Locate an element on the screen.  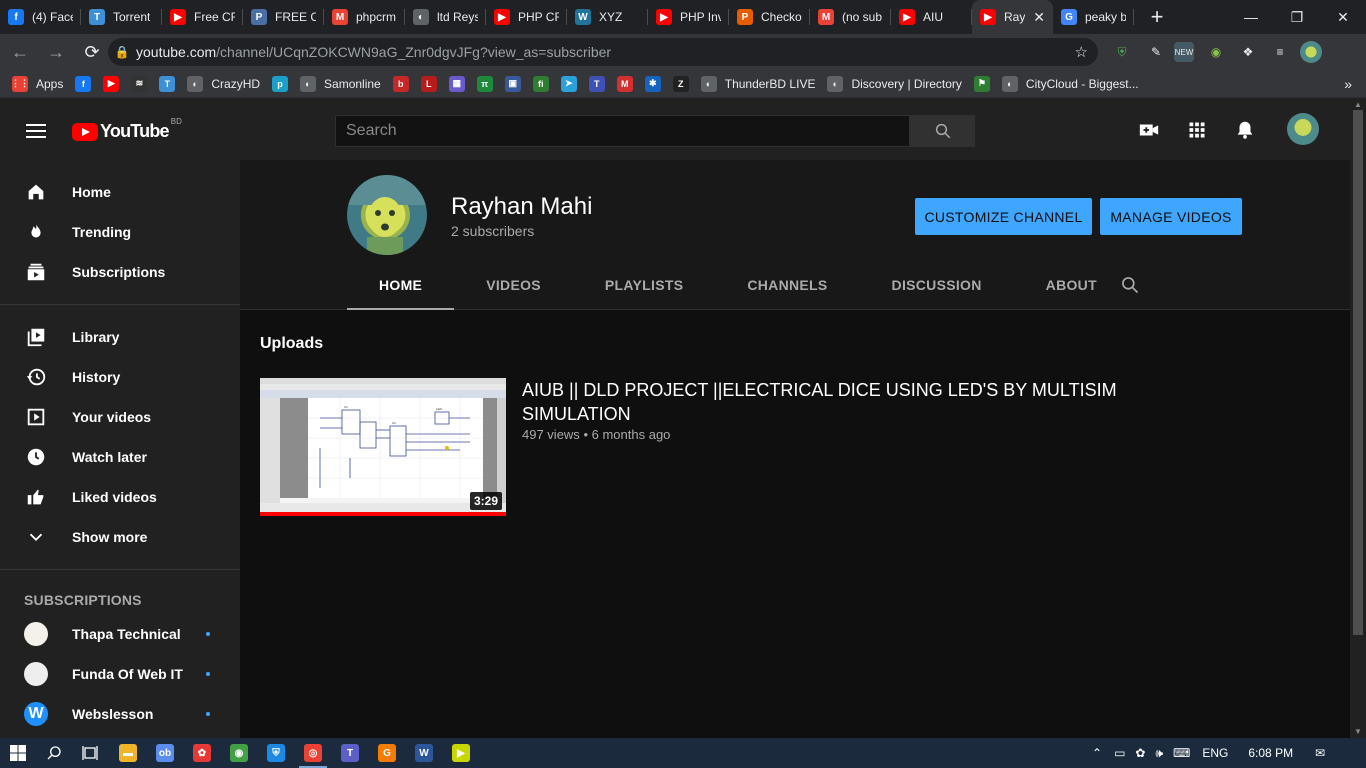
bookmark-item: π is located at coordinates (484, 83).